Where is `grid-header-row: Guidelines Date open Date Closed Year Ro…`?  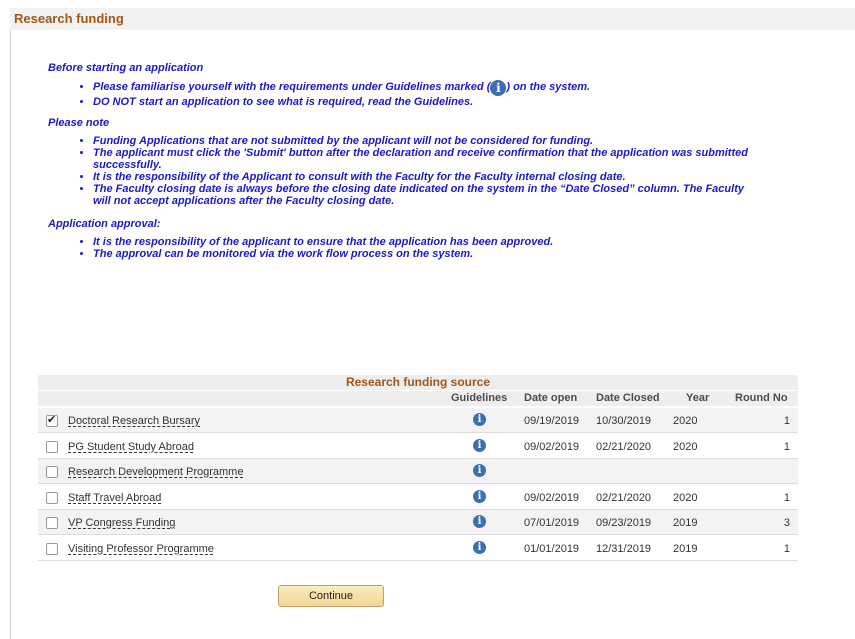
grid-header-row: Guidelines Date open Date Closed Year Ro… is located at coordinates (418, 398).